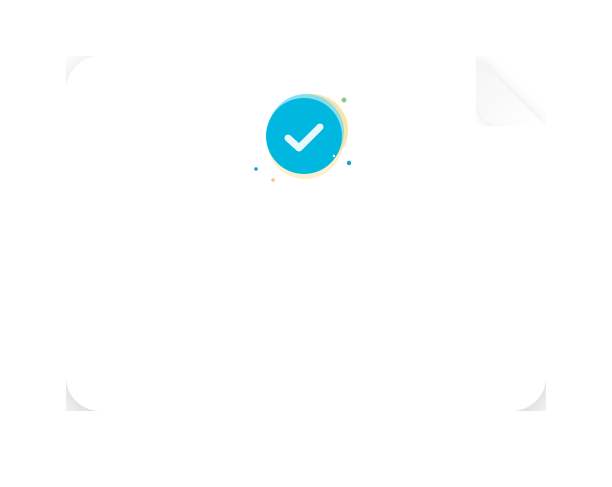 The image size is (612, 487). Describe the element at coordinates (273, 180) in the screenshot. I see `sparkle-dot-yellow` at that location.